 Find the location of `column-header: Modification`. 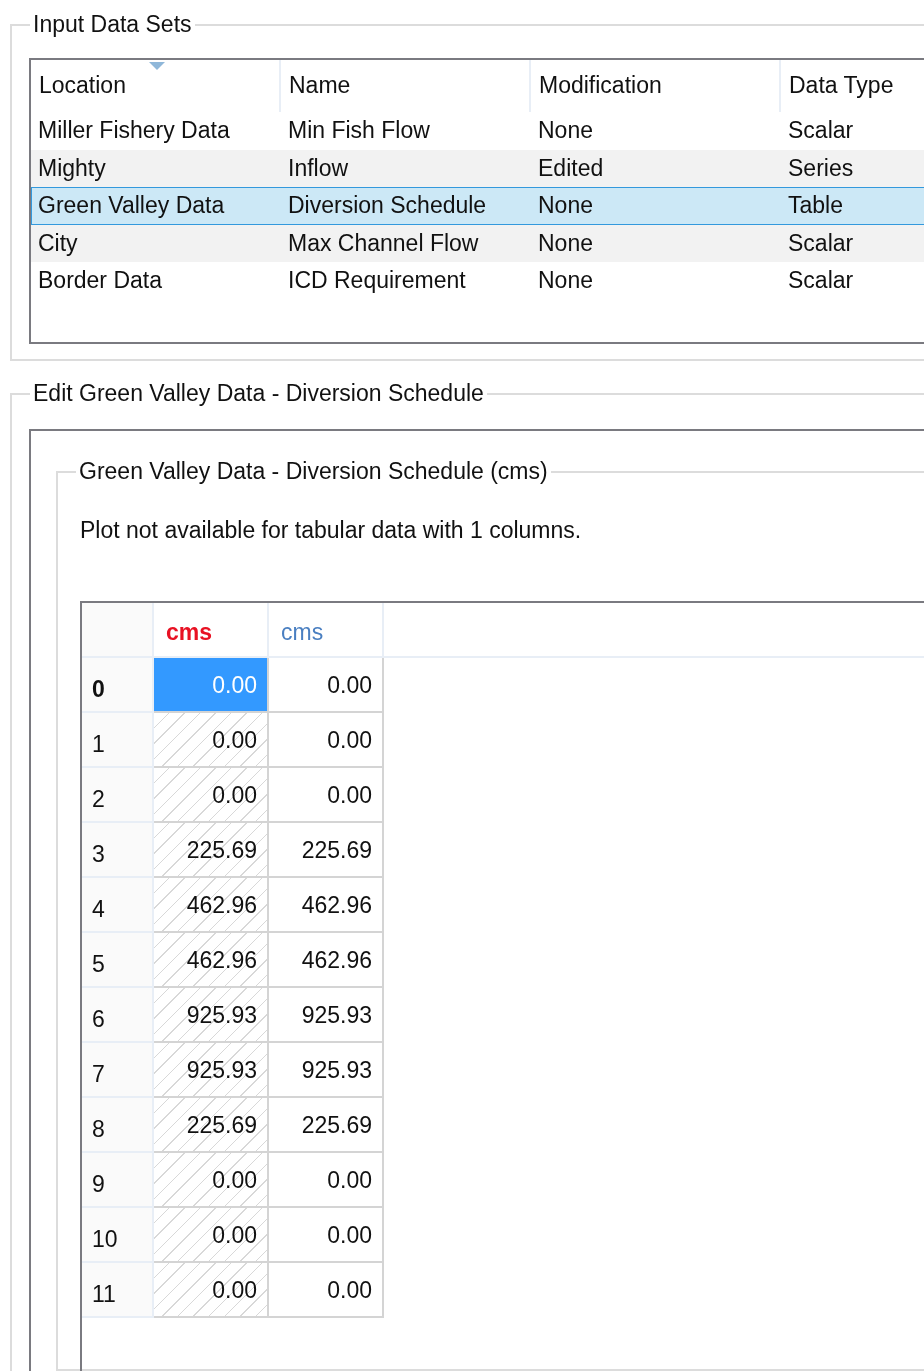

column-header: Modification is located at coordinates (656, 86).